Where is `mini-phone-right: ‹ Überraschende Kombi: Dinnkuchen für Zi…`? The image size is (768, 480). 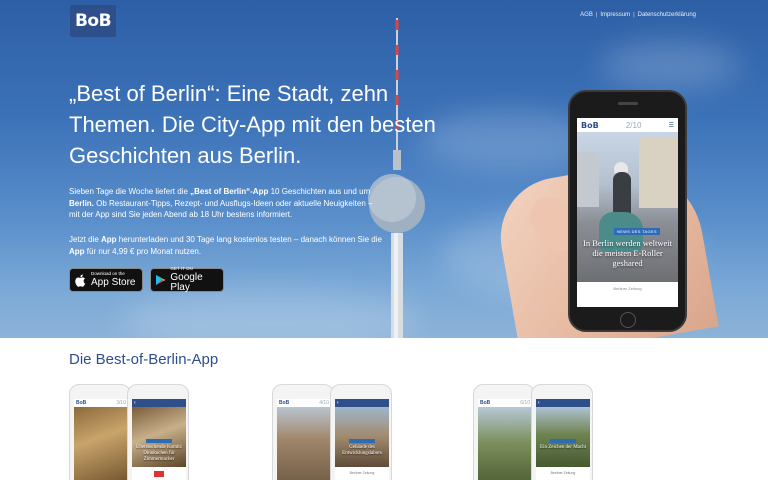 mini-phone-right: ‹ Überraschende Kombi: Dinnkuchen für Zi… is located at coordinates (158, 432).